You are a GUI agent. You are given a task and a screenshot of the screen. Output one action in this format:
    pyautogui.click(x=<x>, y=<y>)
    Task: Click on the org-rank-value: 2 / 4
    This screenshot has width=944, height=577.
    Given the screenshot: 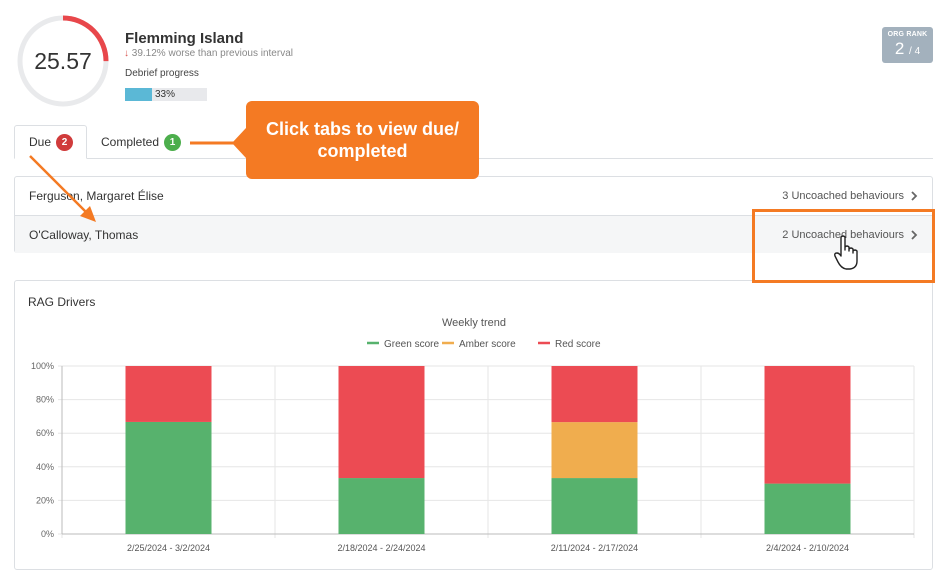 What is the action you would take?
    pyautogui.click(x=907, y=49)
    